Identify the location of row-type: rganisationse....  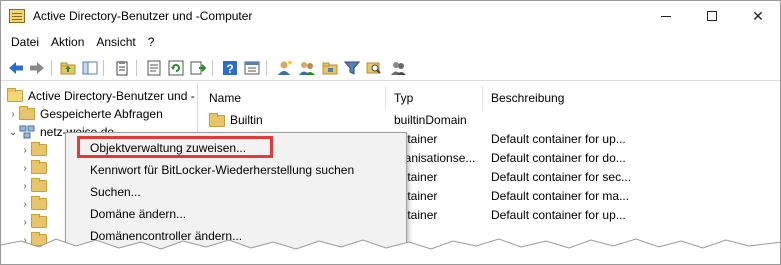
(435, 158).